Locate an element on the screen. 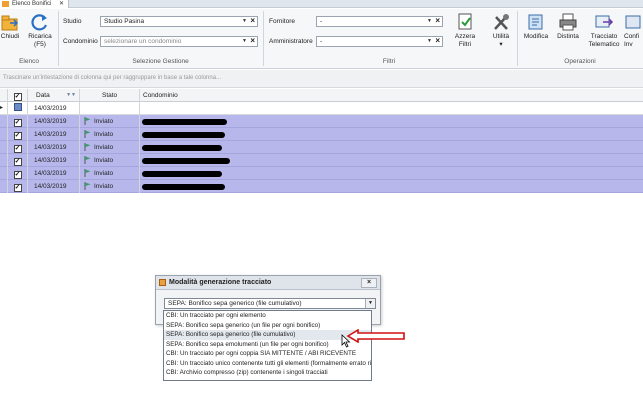  document-tab-bar: Elenco Bonifici ✕ is located at coordinates (321, 4).